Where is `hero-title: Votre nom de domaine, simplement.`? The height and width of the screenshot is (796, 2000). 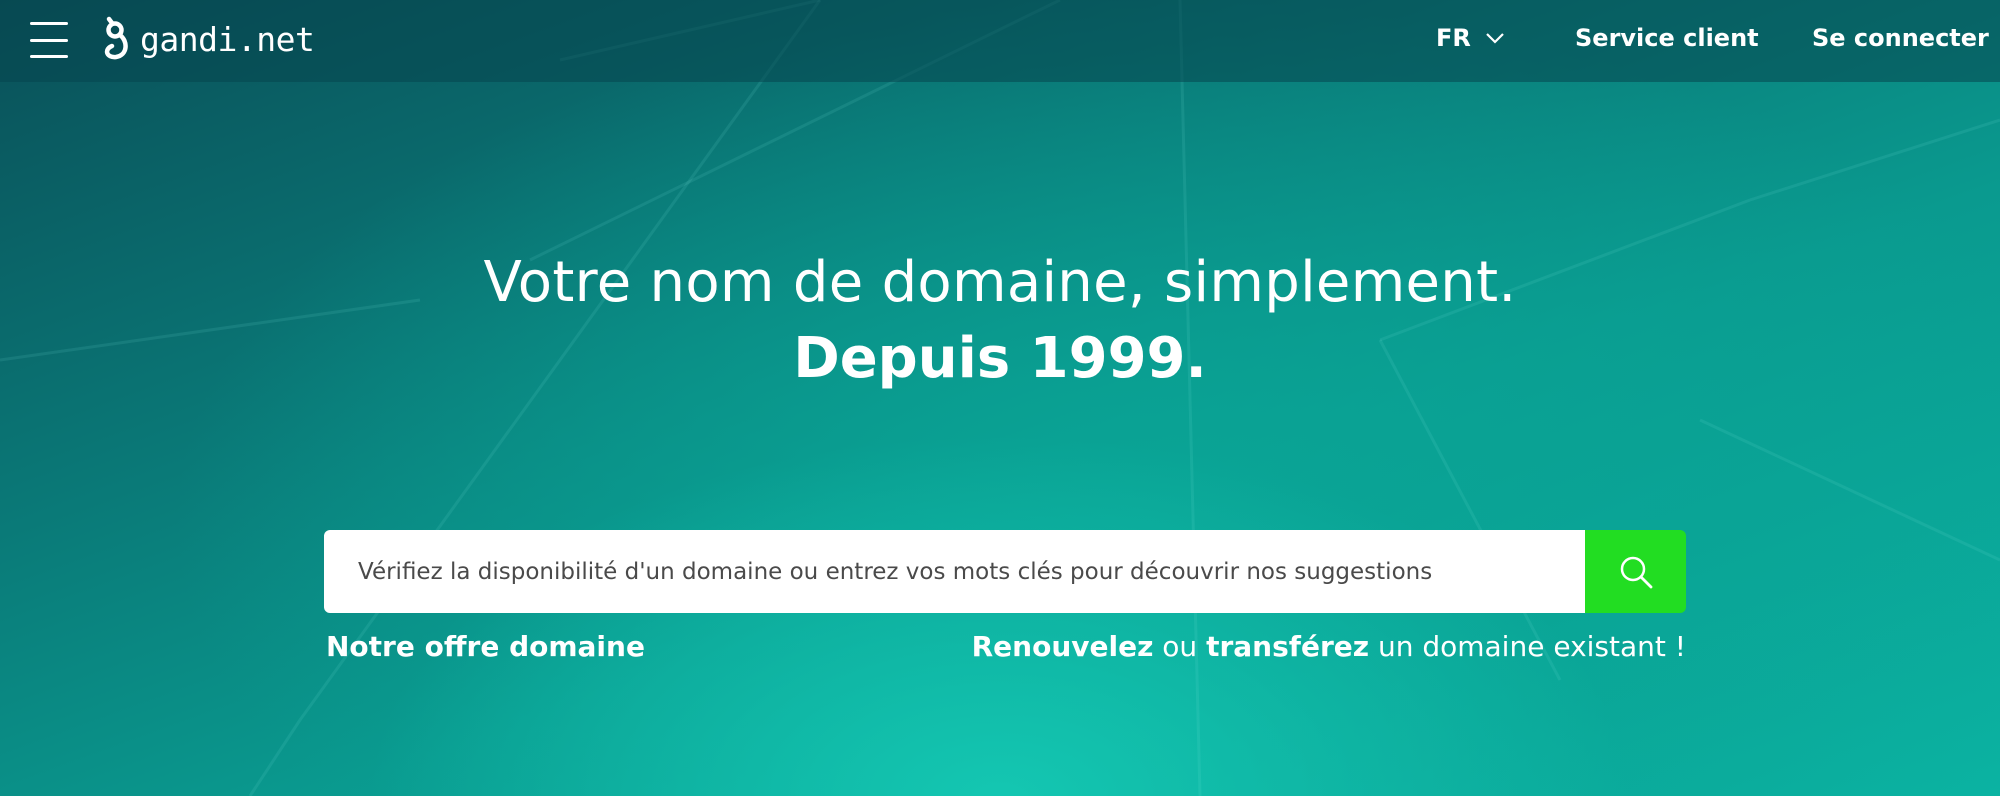
hero-title: Votre nom de domaine, simplement. is located at coordinates (1000, 282).